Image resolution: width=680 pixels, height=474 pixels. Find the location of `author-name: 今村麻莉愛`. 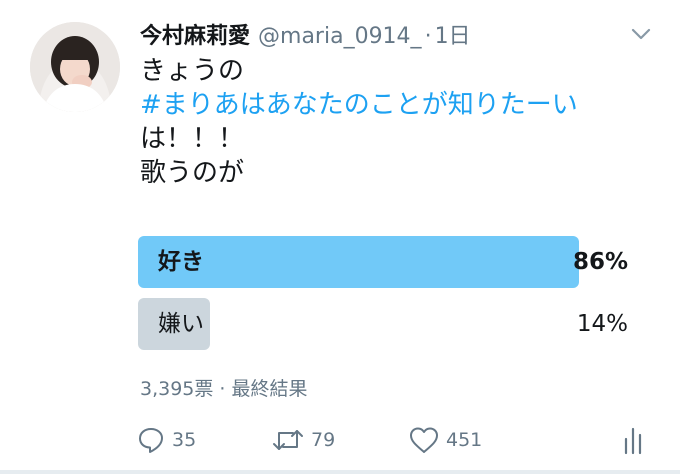

author-name: 今村麻莉愛 is located at coordinates (195, 34).